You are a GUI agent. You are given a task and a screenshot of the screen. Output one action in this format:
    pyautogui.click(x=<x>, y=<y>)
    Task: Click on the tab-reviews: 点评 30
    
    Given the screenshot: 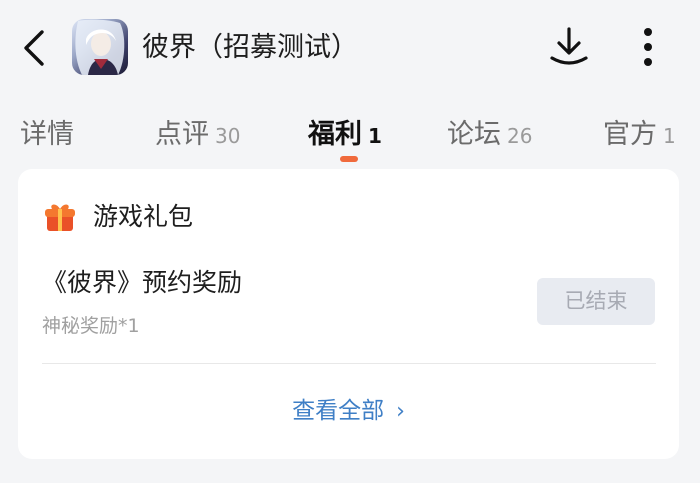 What is the action you would take?
    pyautogui.click(x=197, y=131)
    